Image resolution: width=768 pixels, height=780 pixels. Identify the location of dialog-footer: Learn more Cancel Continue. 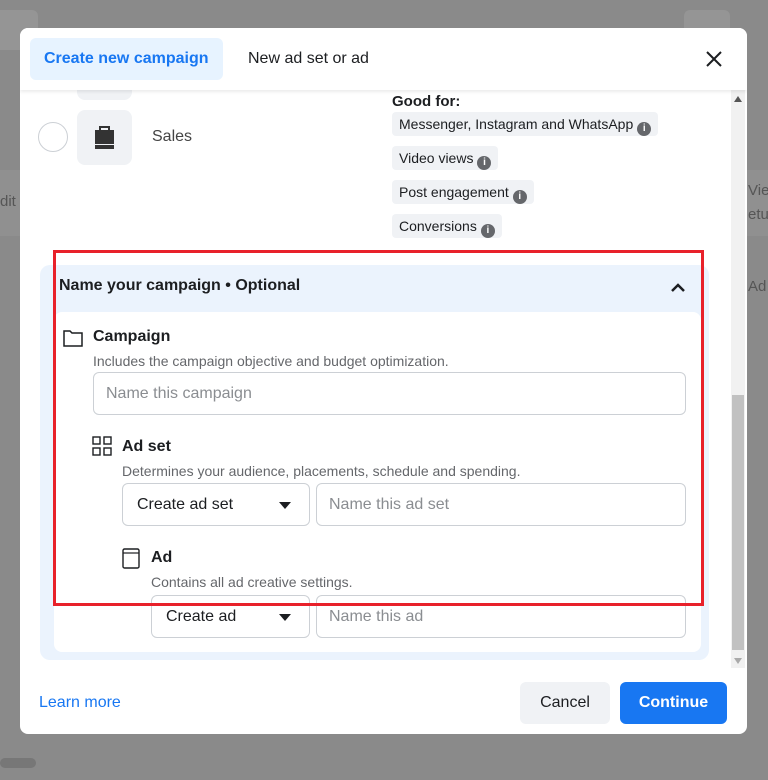
(383, 701).